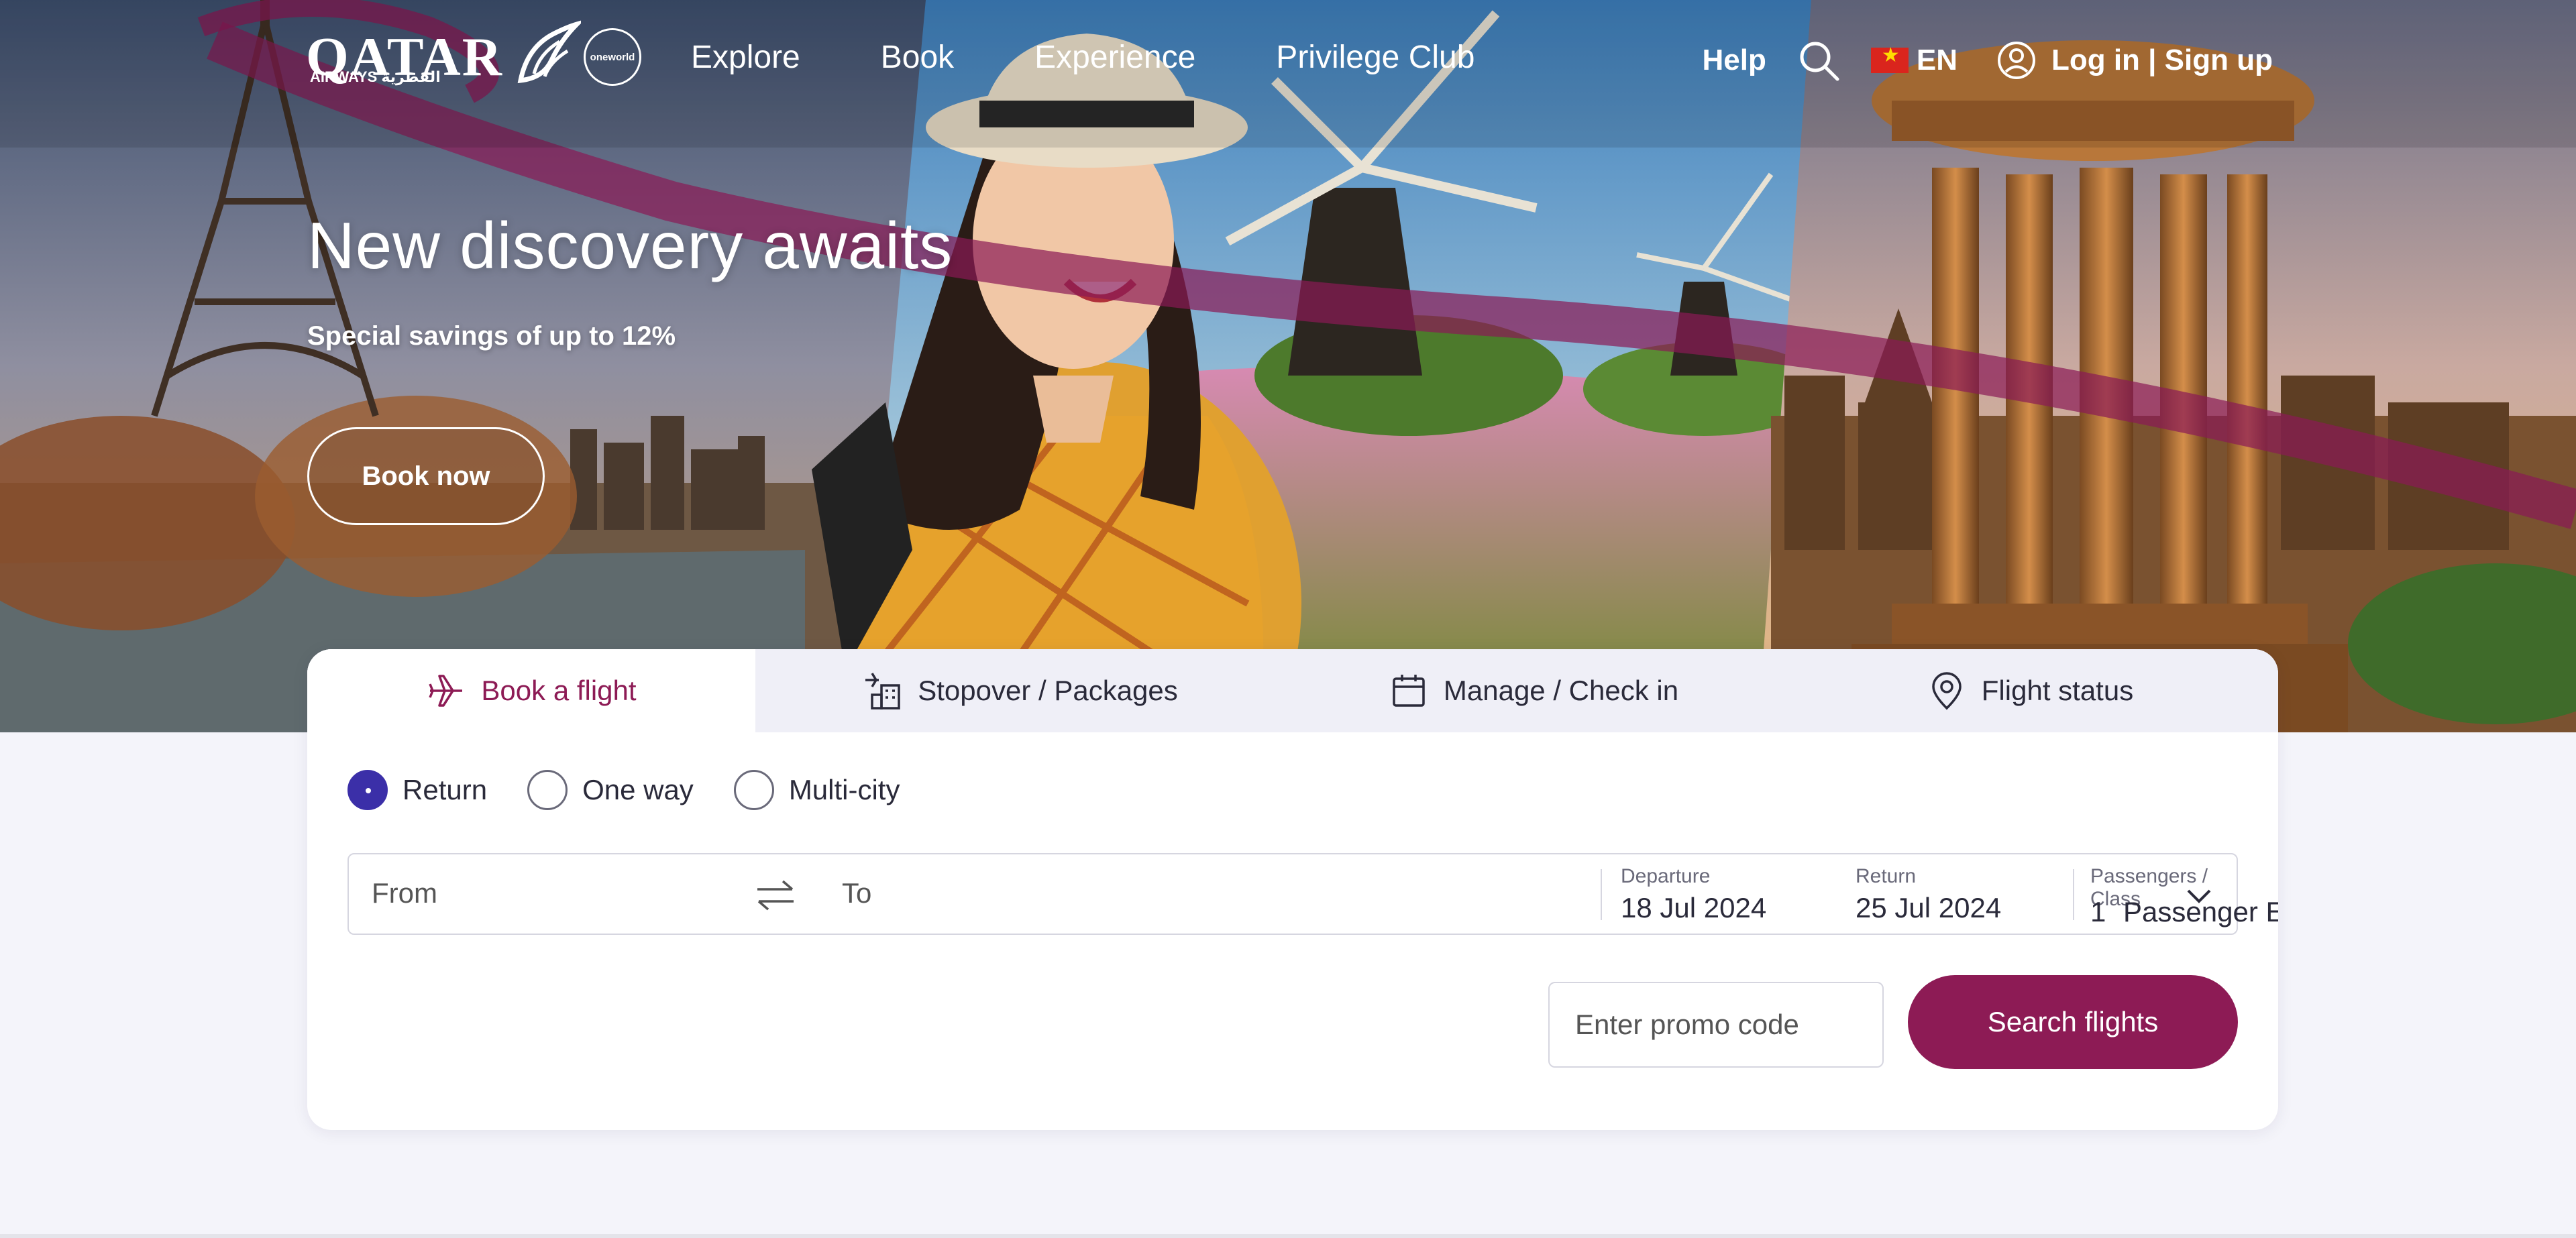 The image size is (2576, 1238). I want to click on trip-type-one-way: One way, so click(610, 790).